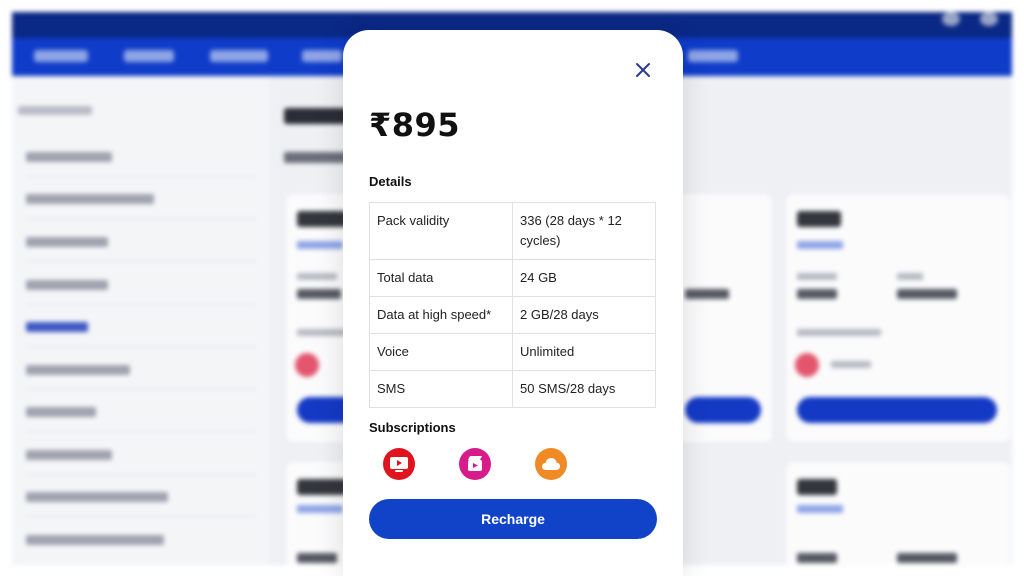  Describe the element at coordinates (951, 19) in the screenshot. I see `user-icon` at that location.